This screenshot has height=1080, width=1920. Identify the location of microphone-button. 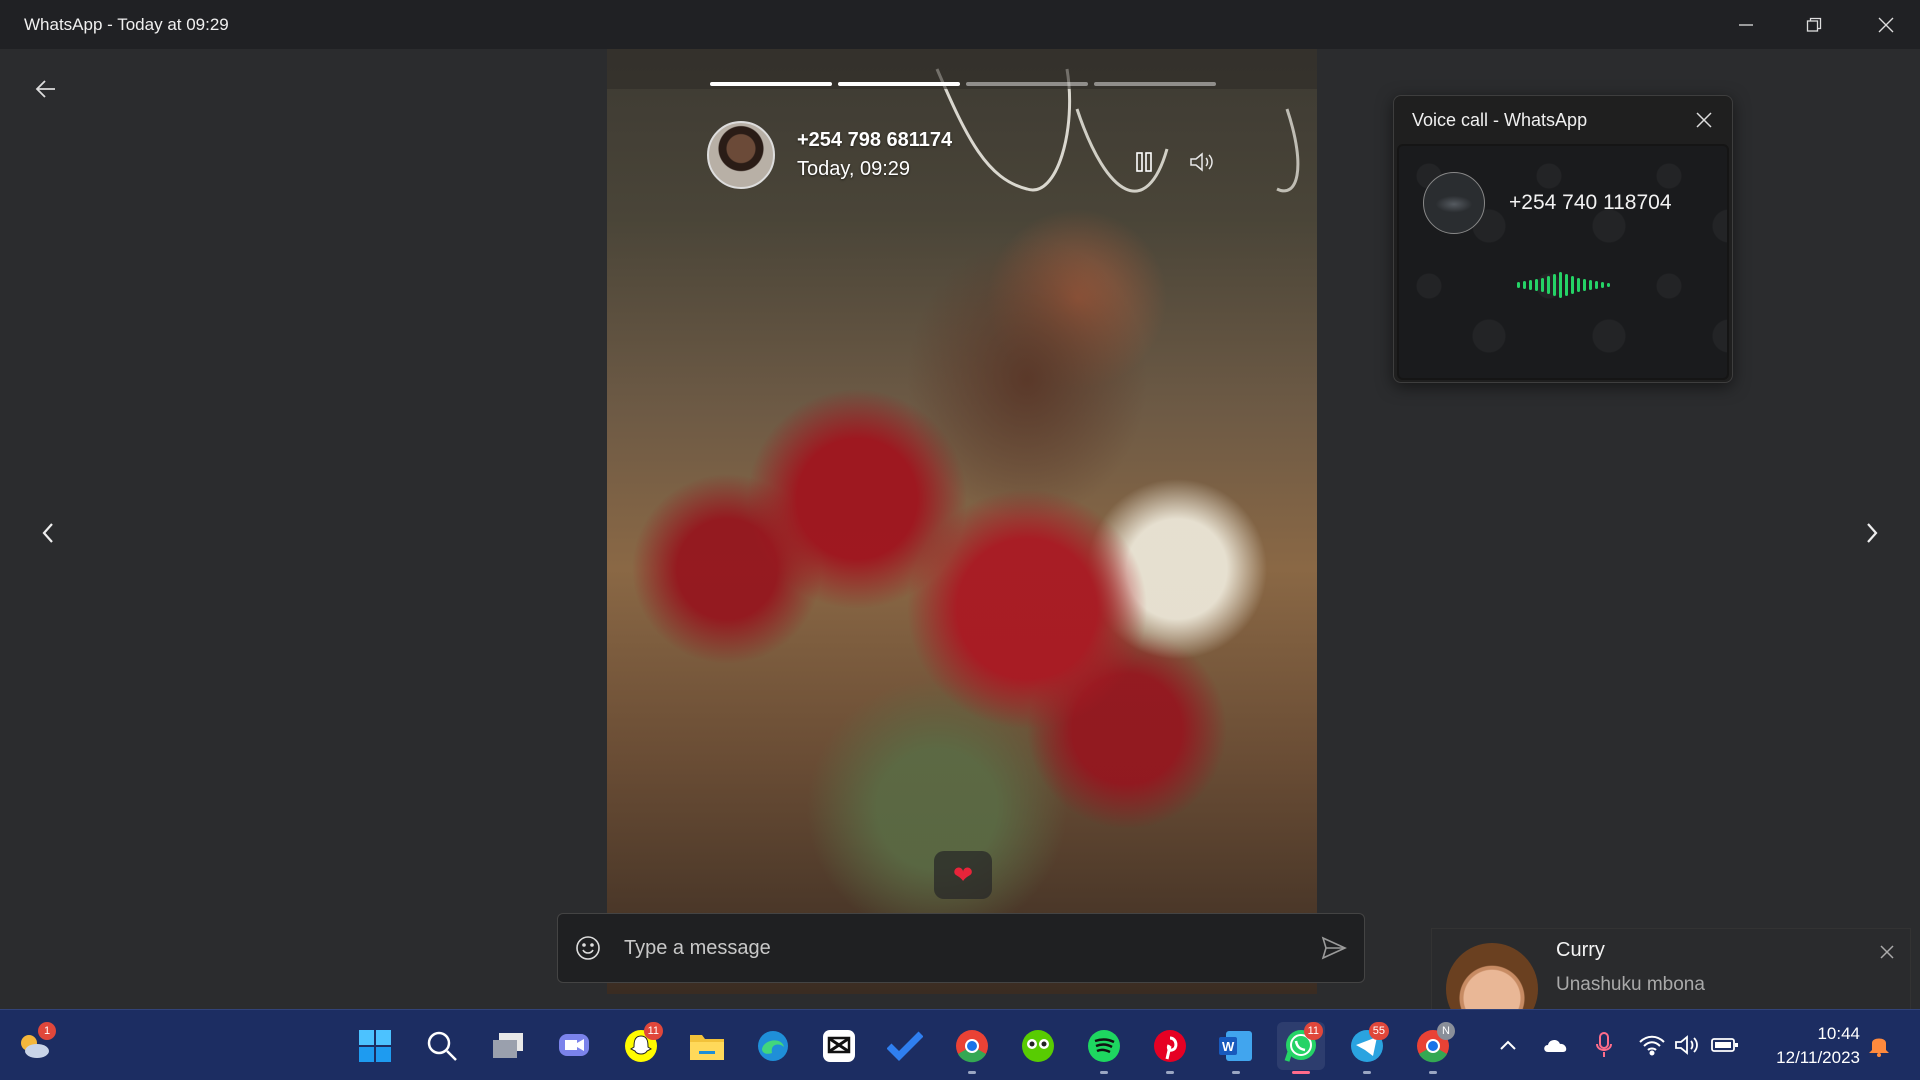
(1604, 1045).